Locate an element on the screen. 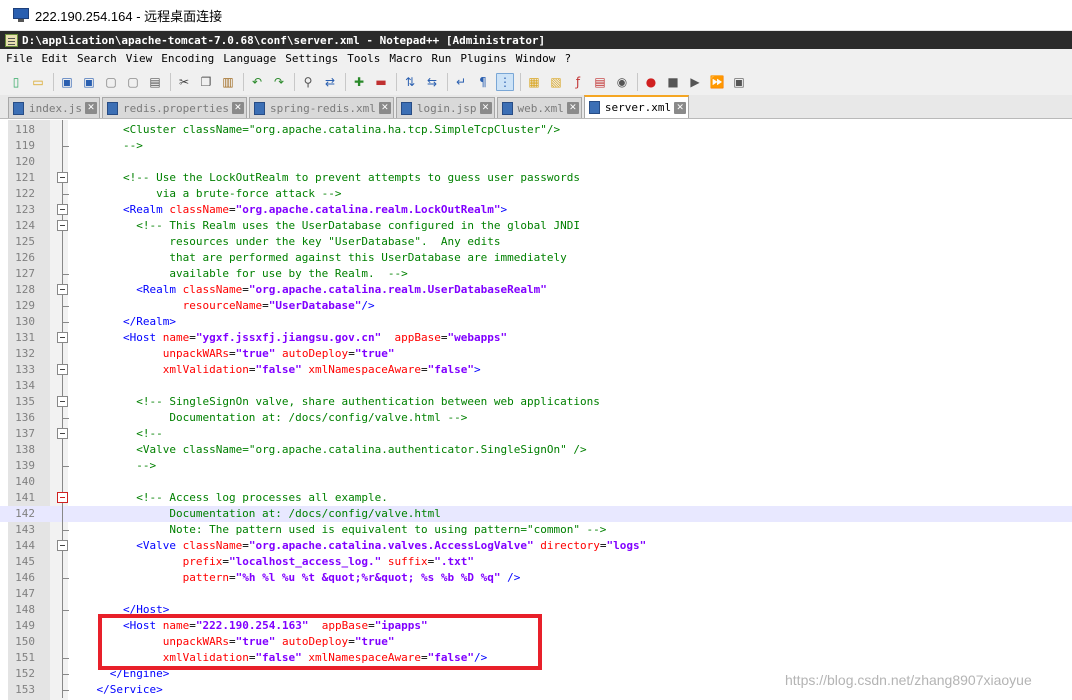  tab-spring-redis-xml: spring-redis.xml ✕ is located at coordinates (321, 107).